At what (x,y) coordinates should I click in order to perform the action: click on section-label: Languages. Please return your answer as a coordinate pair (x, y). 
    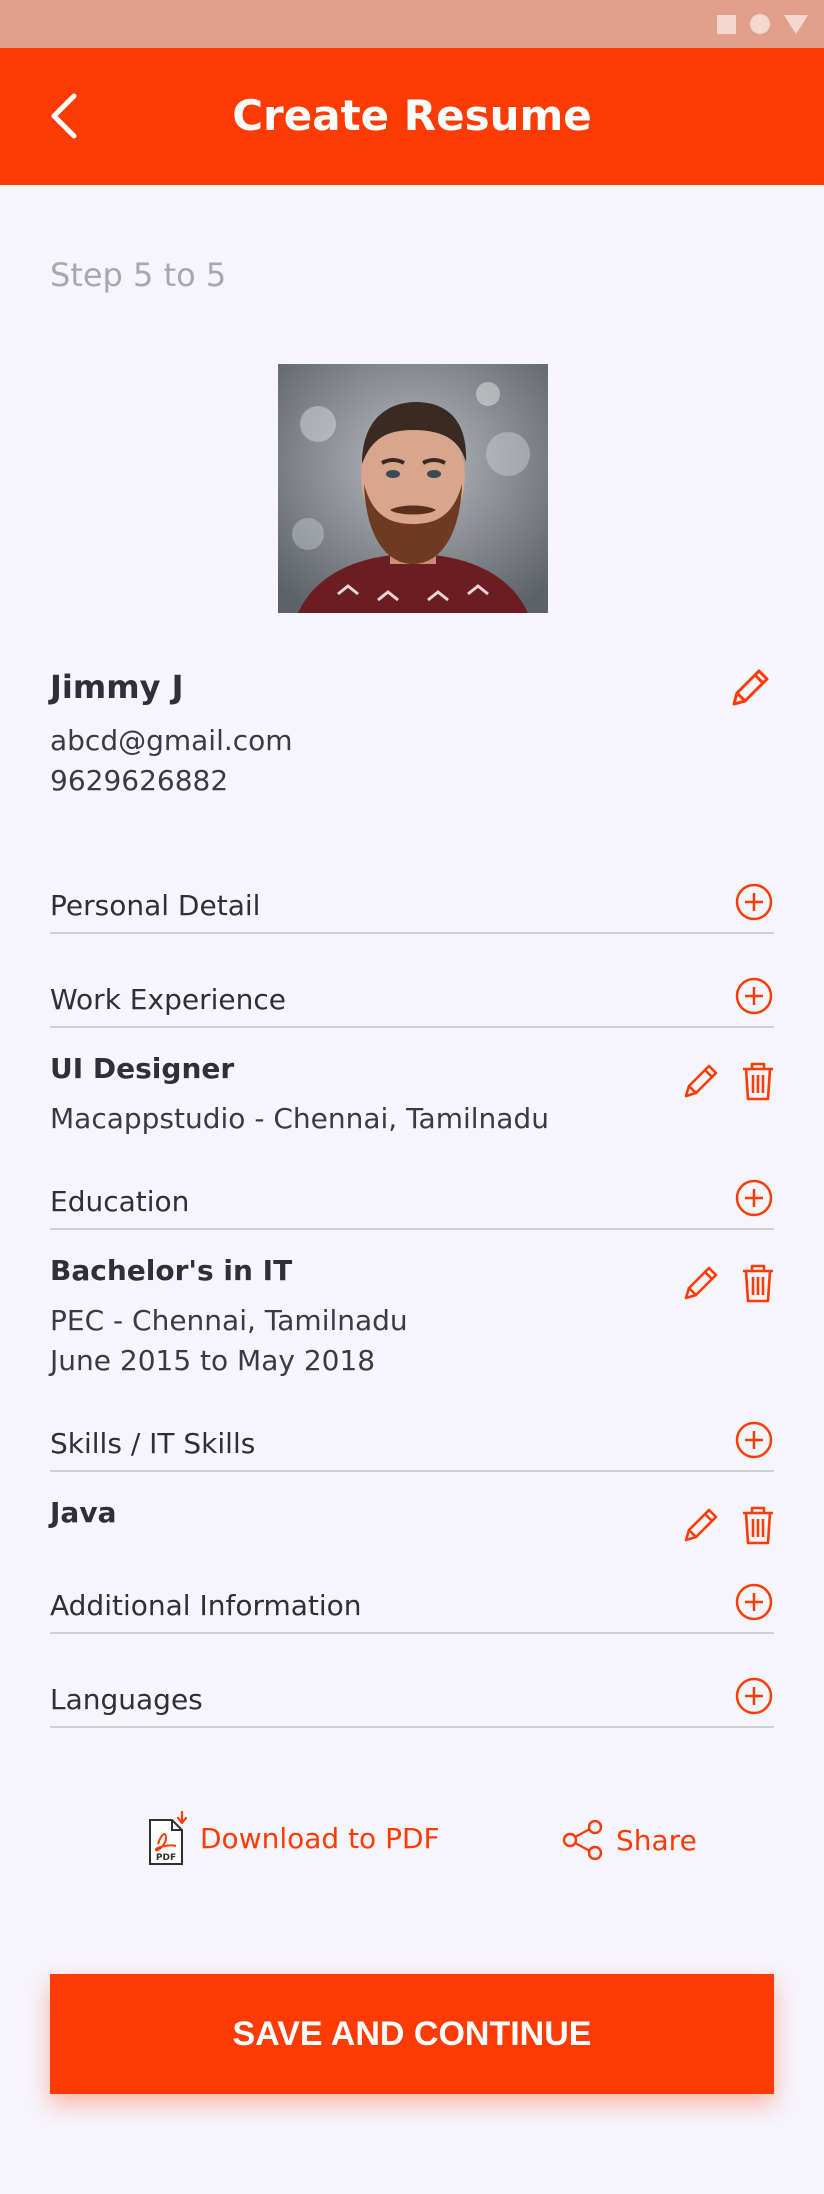
    Looking at the image, I should click on (126, 1699).